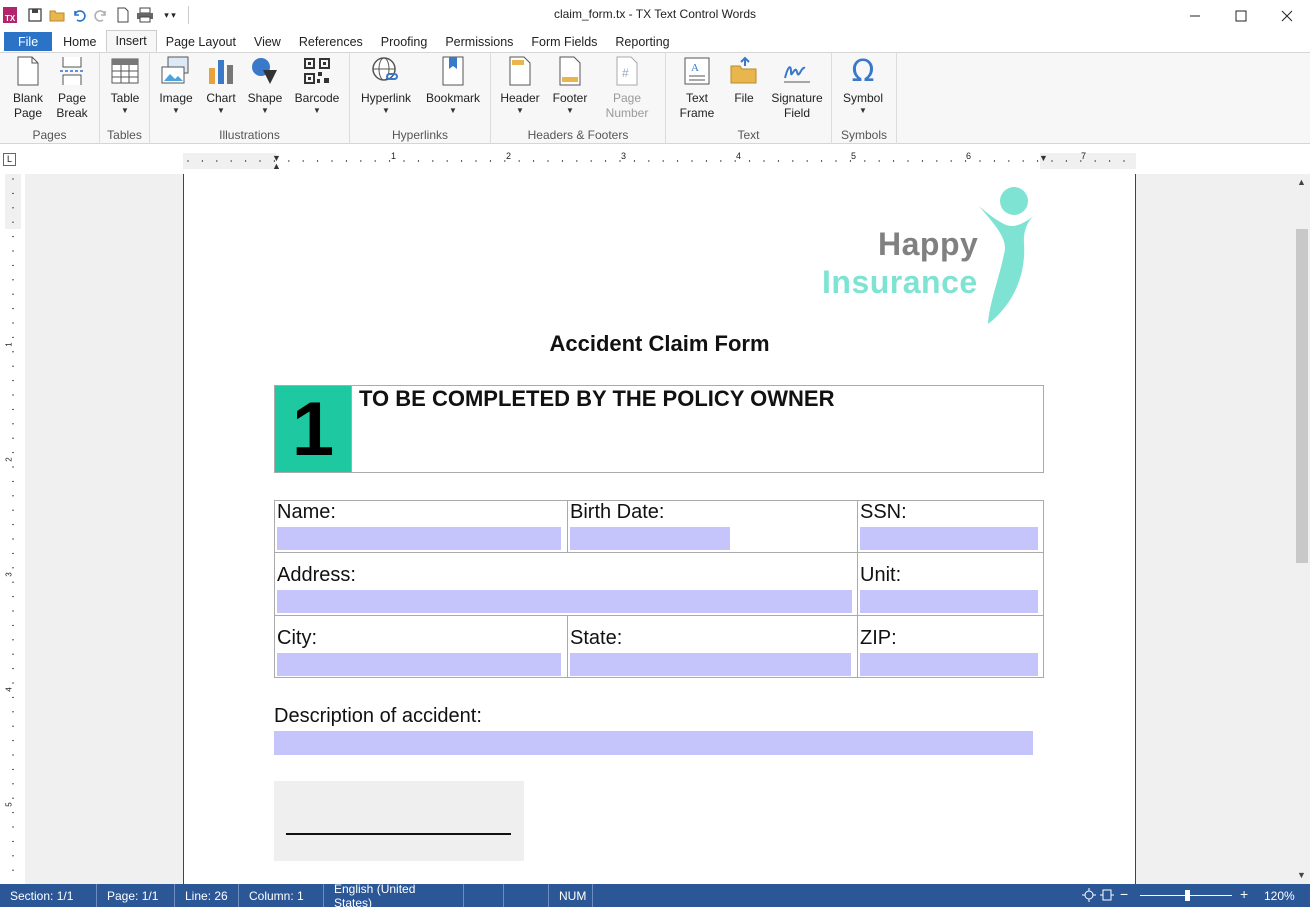 The image size is (1310, 910). Describe the element at coordinates (170, 15) in the screenshot. I see `dropdown-icon: ▾ ▾` at that location.